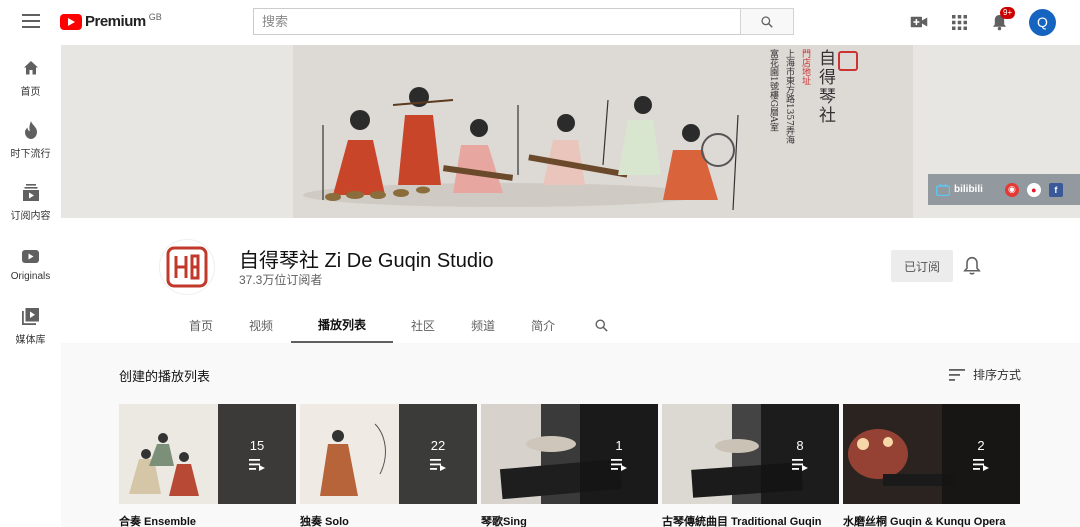 This screenshot has width=1080, height=527. I want to click on playlist-count-overlay: 15, so click(257, 454).